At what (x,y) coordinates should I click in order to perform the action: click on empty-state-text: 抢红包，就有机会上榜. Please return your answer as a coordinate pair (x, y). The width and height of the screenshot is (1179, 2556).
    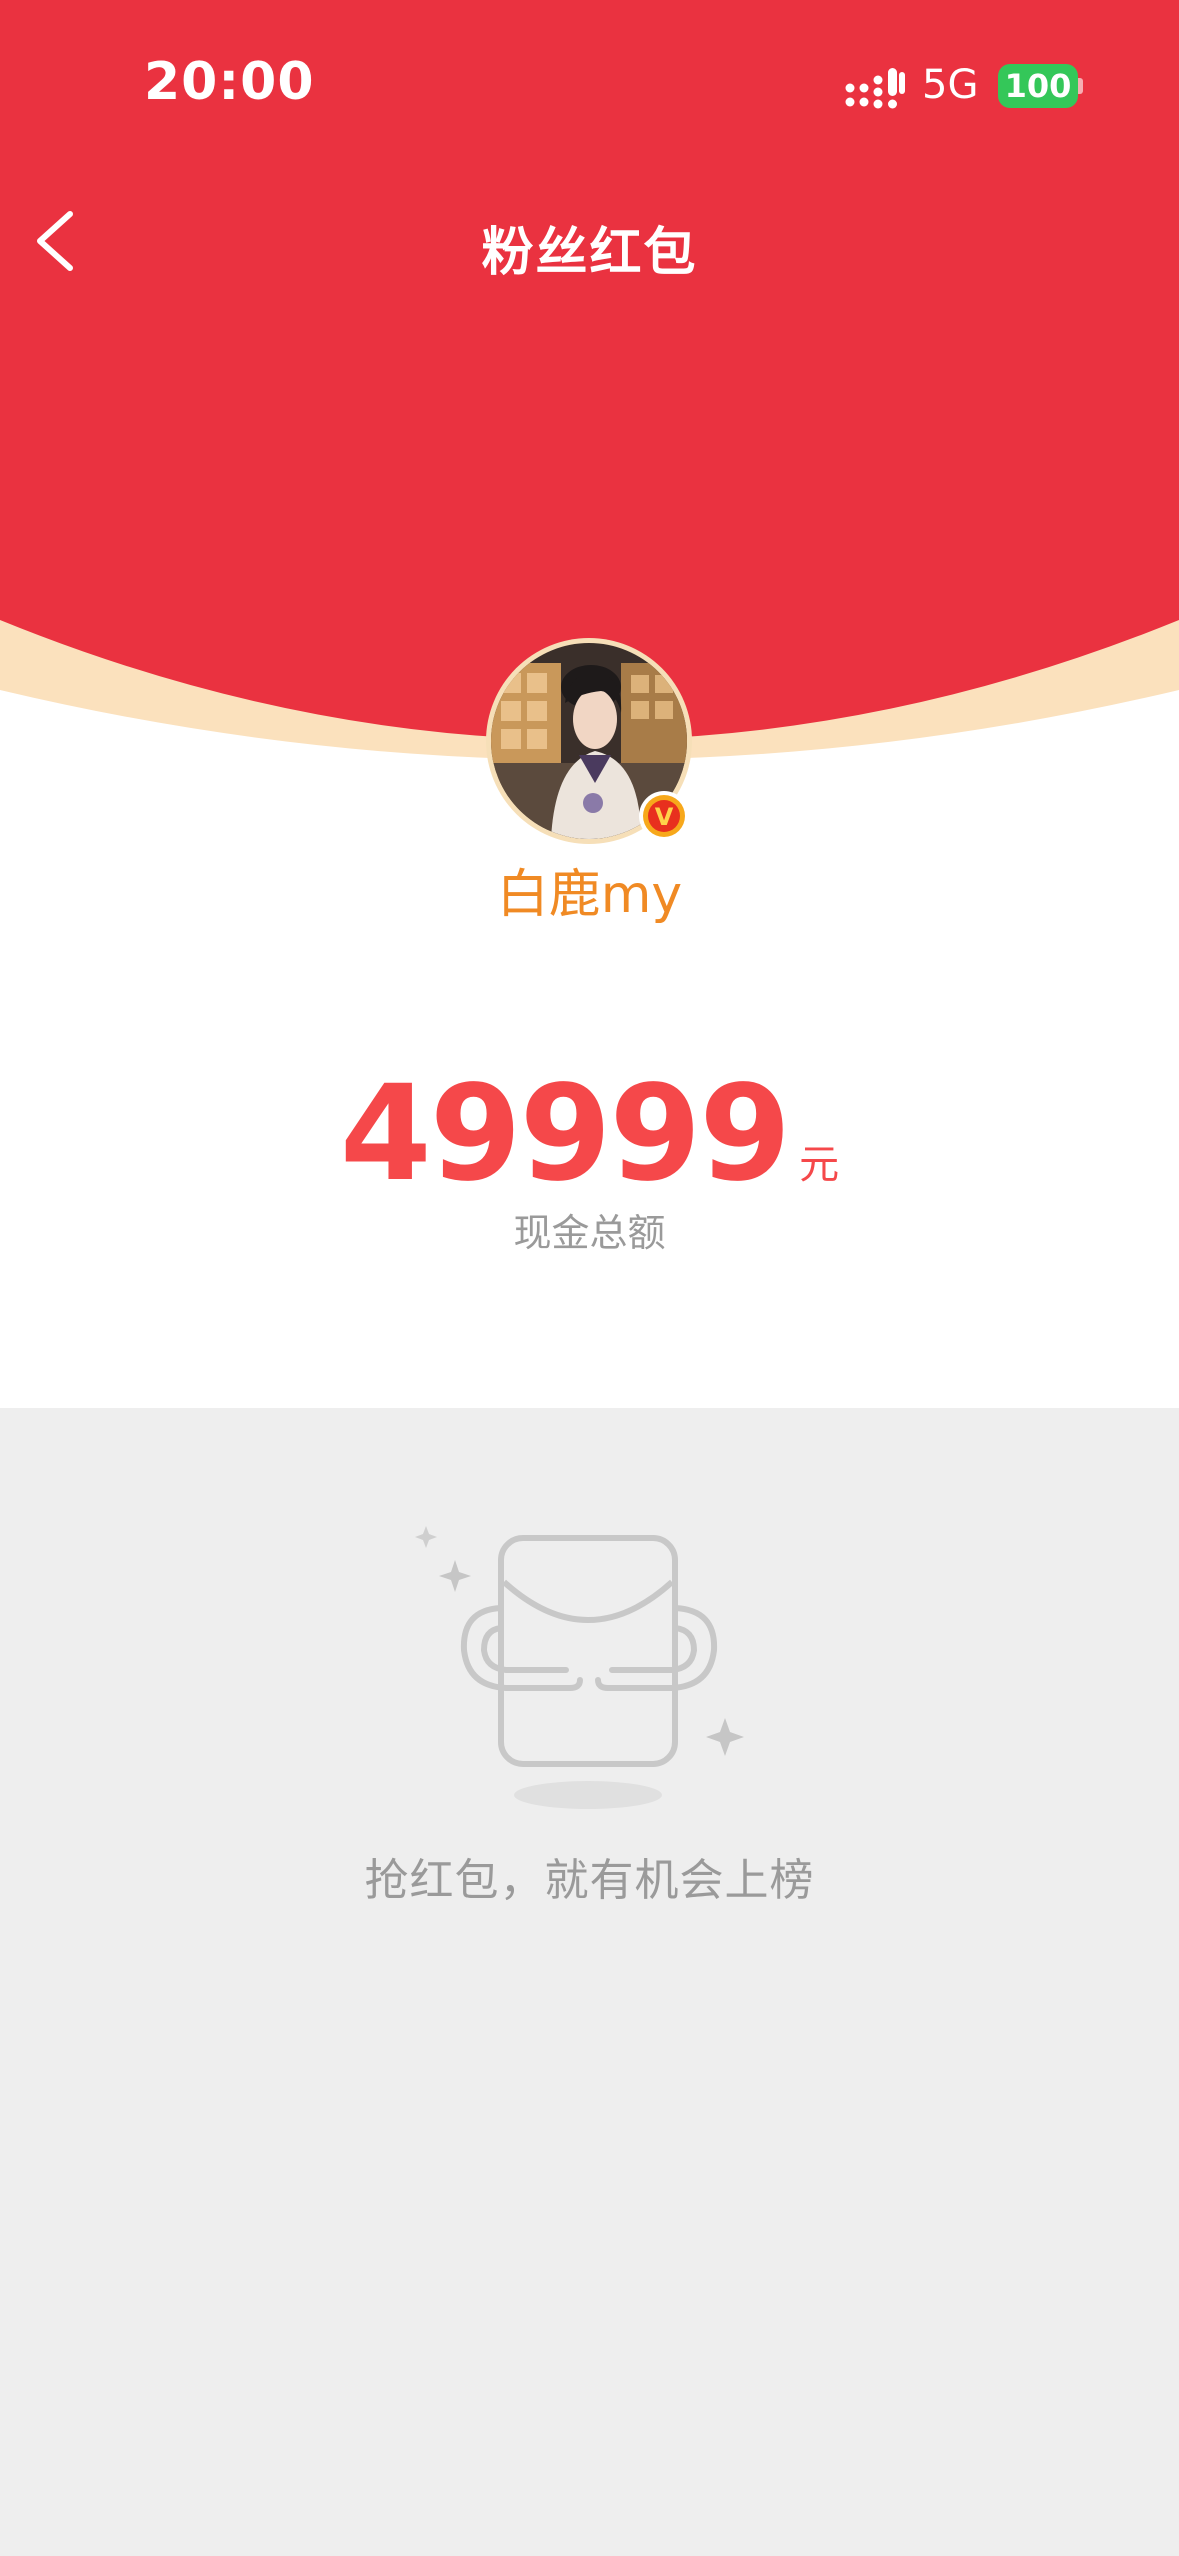
    Looking at the image, I should click on (589, 1880).